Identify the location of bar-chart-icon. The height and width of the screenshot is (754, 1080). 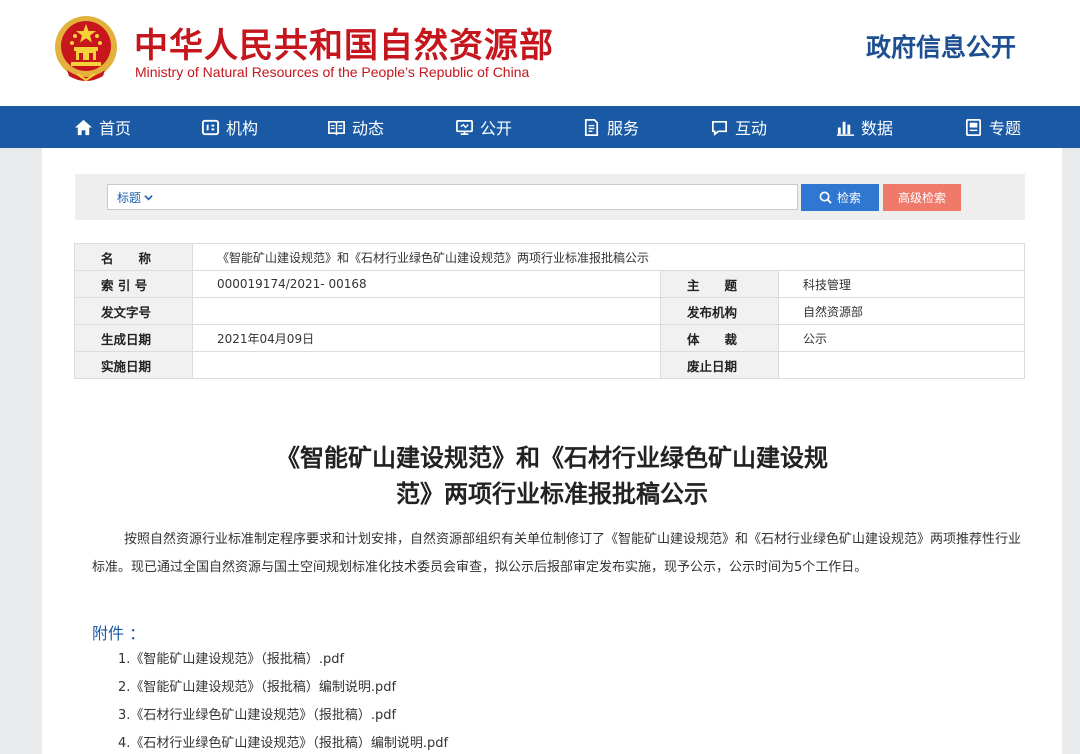
(845, 128).